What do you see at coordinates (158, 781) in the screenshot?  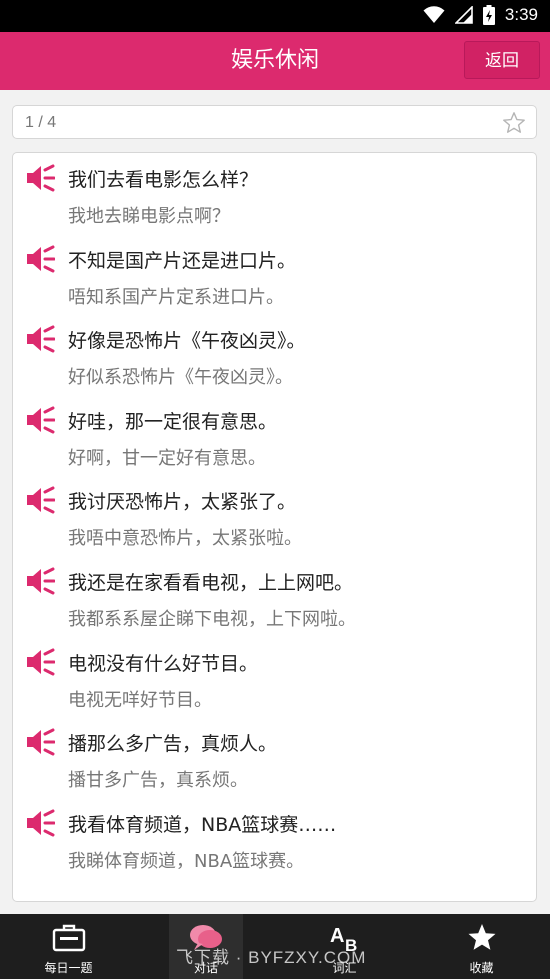 I see `cantonese-sentence: 播甘多广告，真系烦。` at bounding box center [158, 781].